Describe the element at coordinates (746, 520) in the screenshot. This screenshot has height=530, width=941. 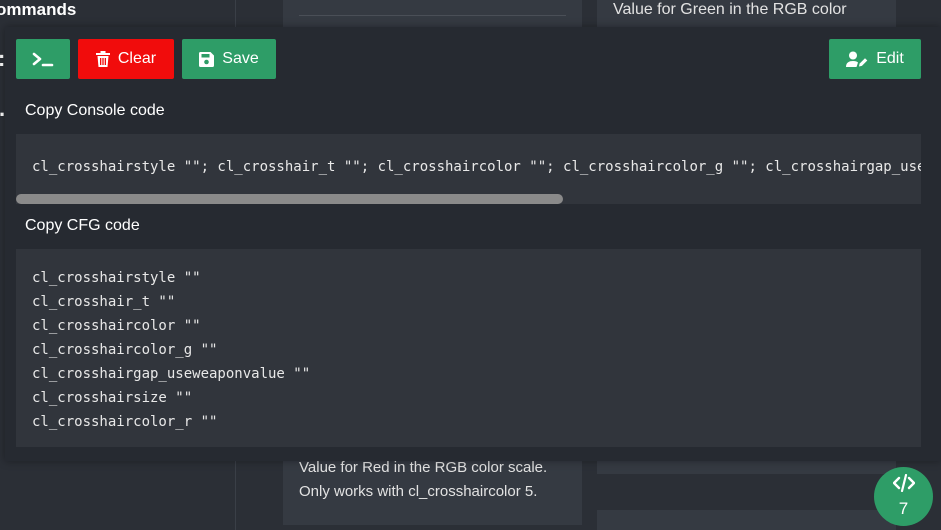
I see `background-command-card` at that location.